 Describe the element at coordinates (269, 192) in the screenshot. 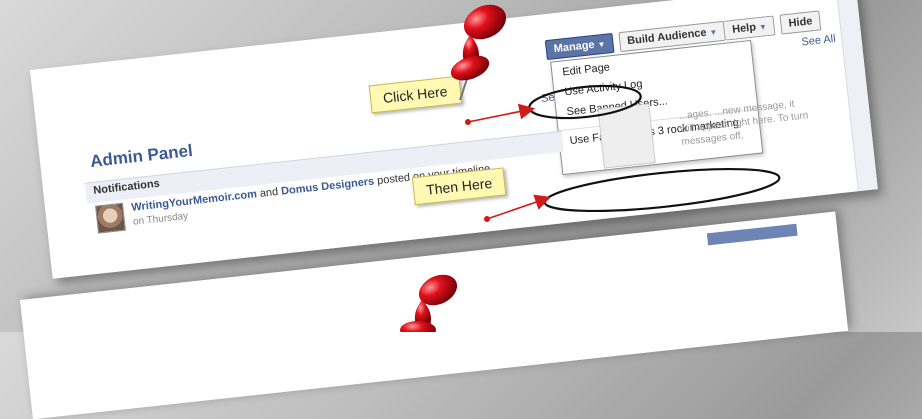

I see `notification-joiner: and` at that location.